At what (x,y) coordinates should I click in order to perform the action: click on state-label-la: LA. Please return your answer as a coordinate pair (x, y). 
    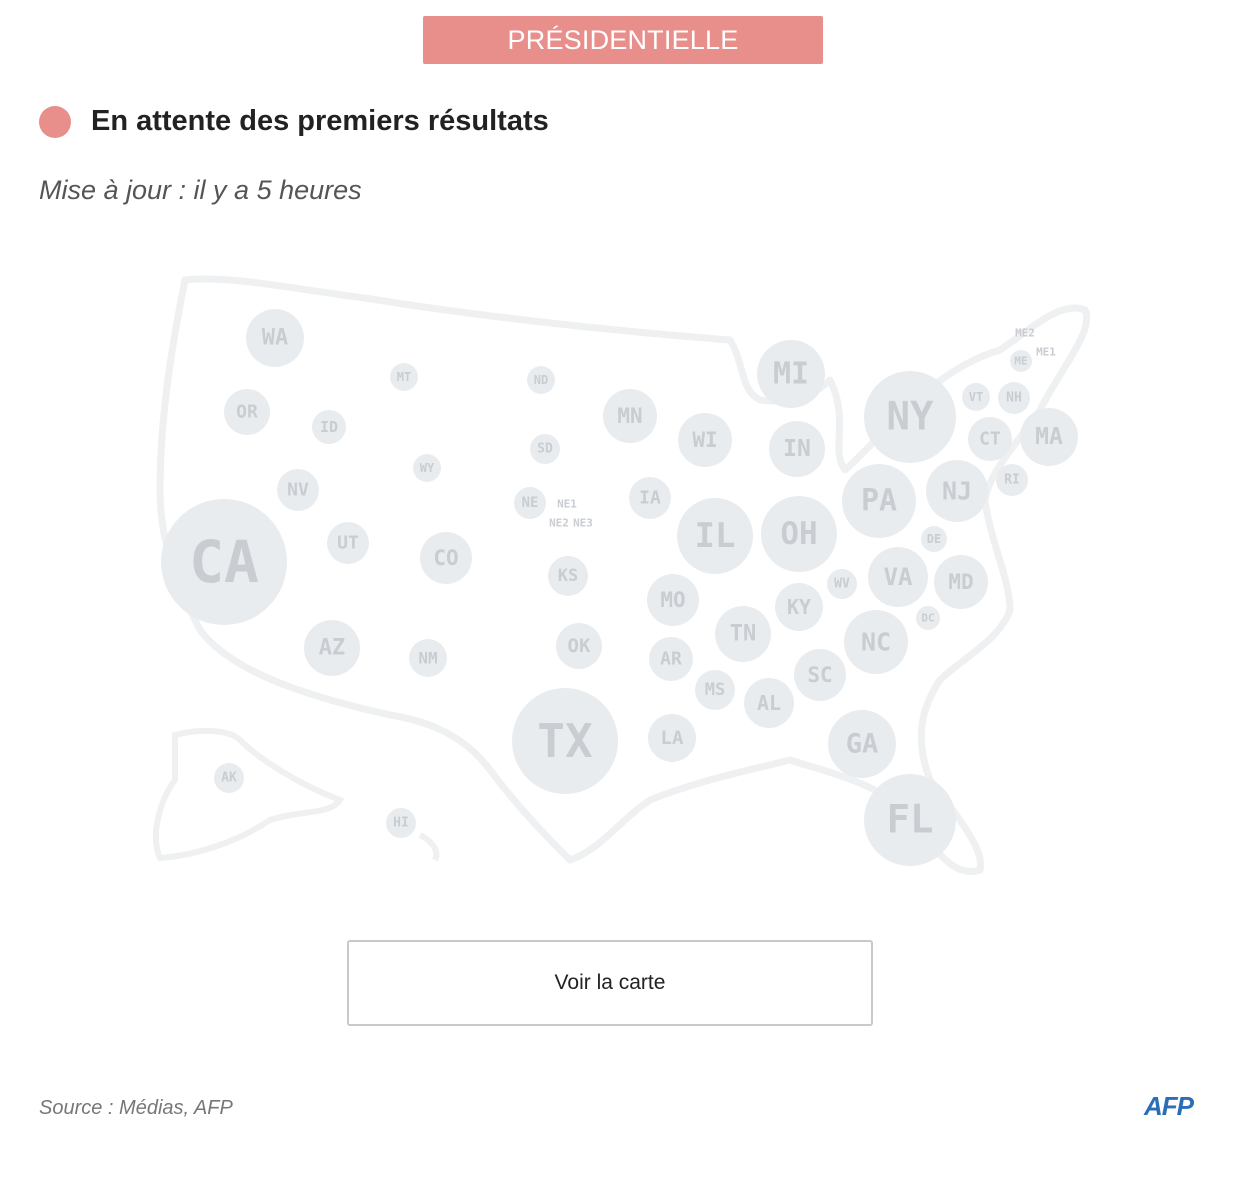
    Looking at the image, I should click on (672, 738).